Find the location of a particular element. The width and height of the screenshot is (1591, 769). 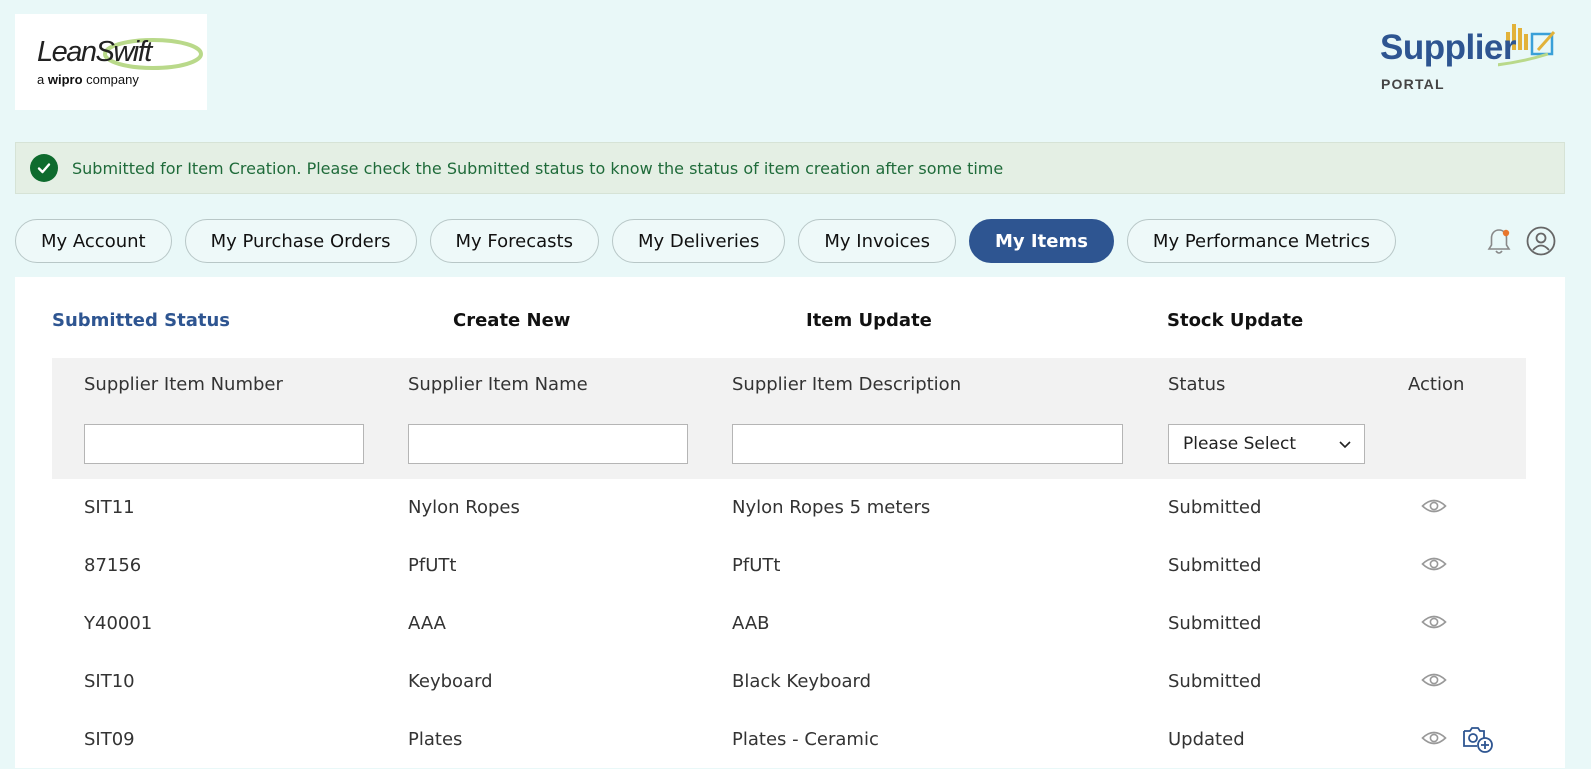

nav-my-deliveries: My Deliveries is located at coordinates (698, 241).